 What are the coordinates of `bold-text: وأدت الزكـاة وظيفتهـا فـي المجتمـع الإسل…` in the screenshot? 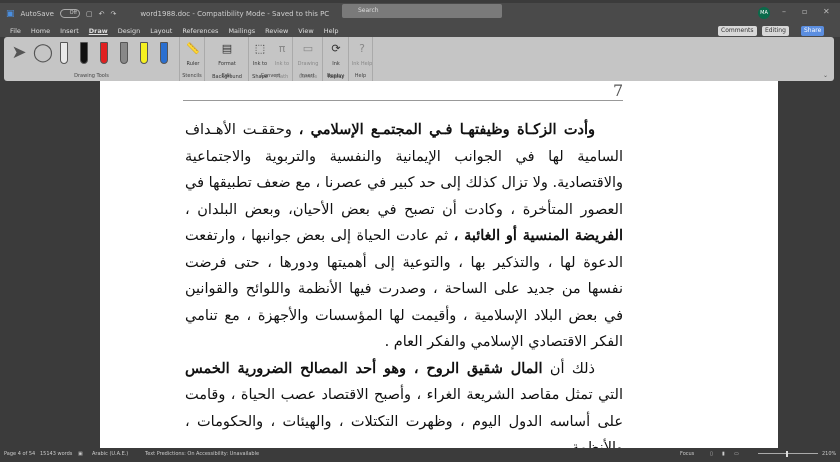 It's located at (447, 129).